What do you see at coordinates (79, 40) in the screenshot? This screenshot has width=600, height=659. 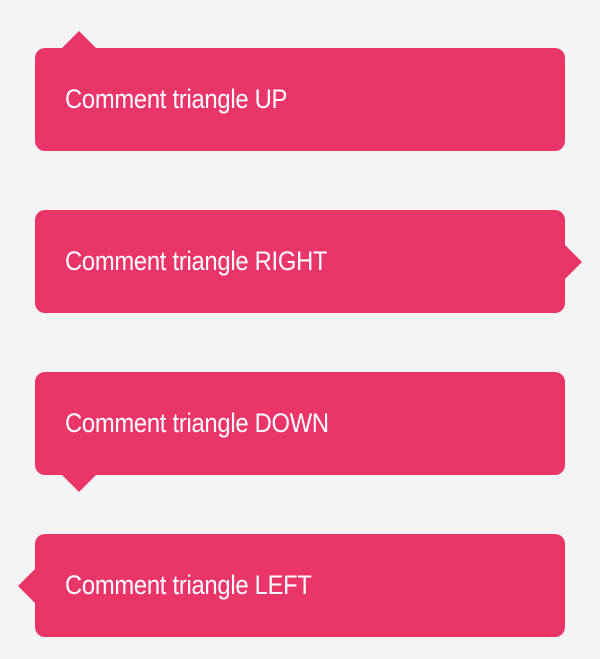 I see `triangle-up-icon` at bounding box center [79, 40].